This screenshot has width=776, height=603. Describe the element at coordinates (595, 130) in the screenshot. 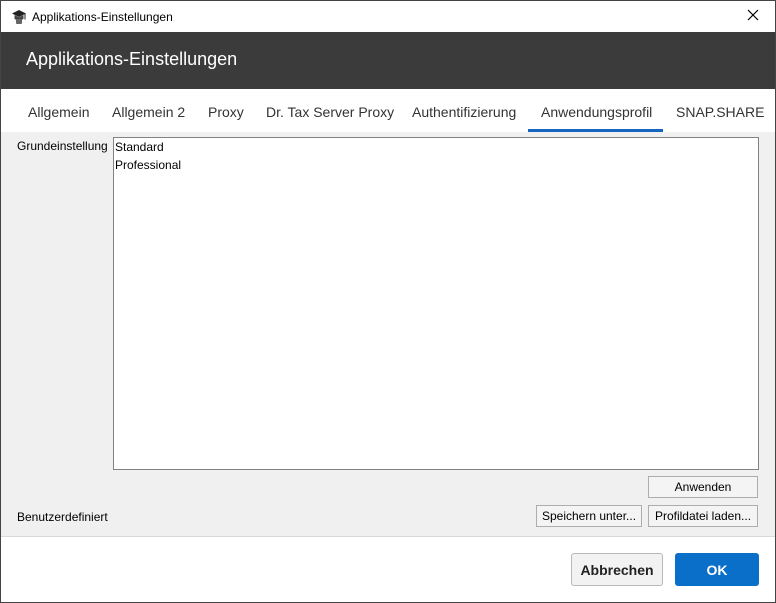

I see `active-tab-indicator` at that location.